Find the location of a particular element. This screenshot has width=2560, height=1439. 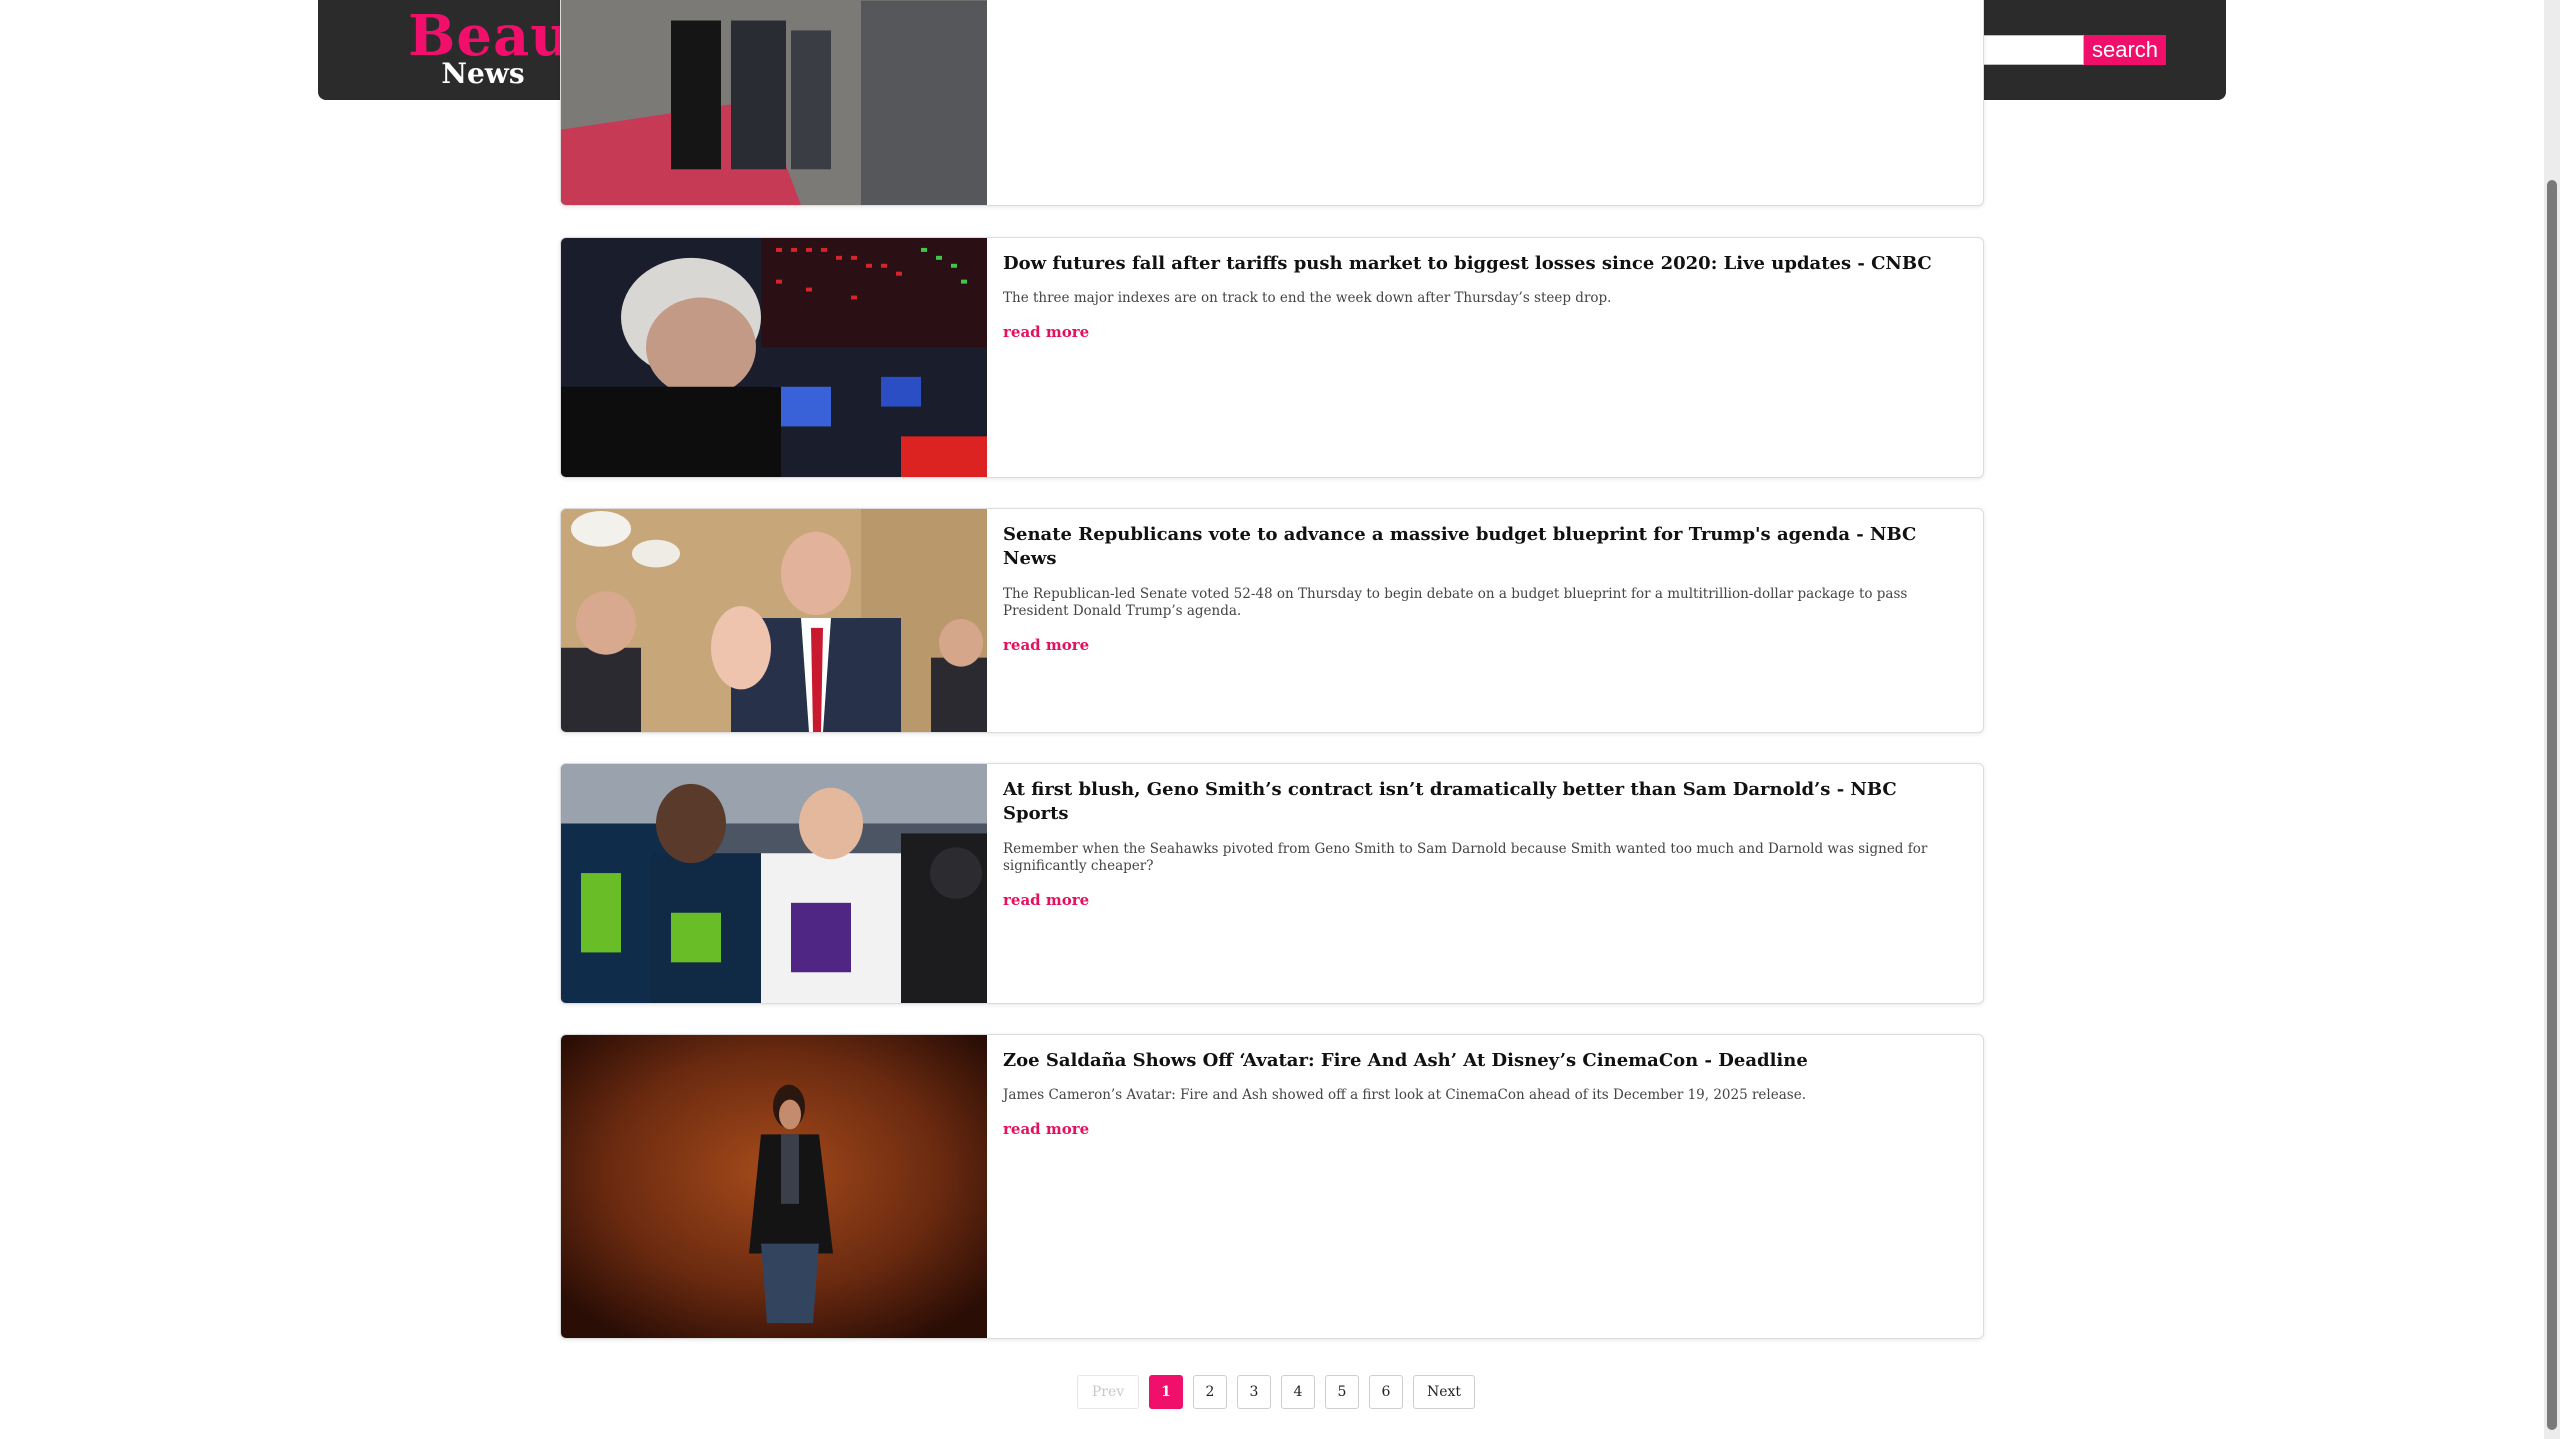

senate-photo is located at coordinates (774, 620).